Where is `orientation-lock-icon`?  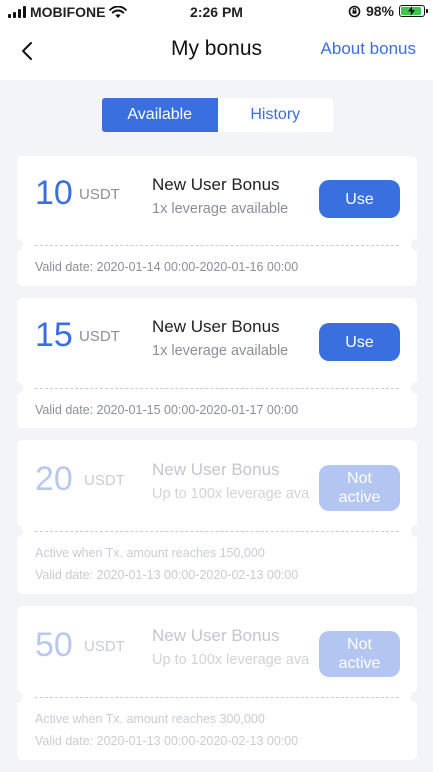
orientation-lock-icon is located at coordinates (354, 11).